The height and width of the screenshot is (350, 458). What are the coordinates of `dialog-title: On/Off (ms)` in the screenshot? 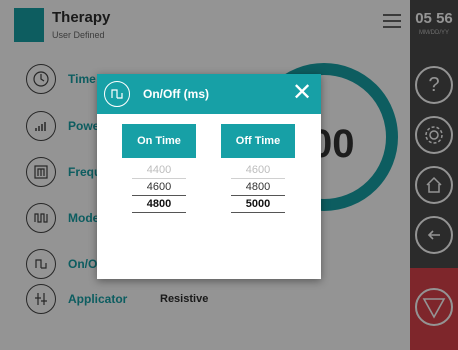 It's located at (176, 94).